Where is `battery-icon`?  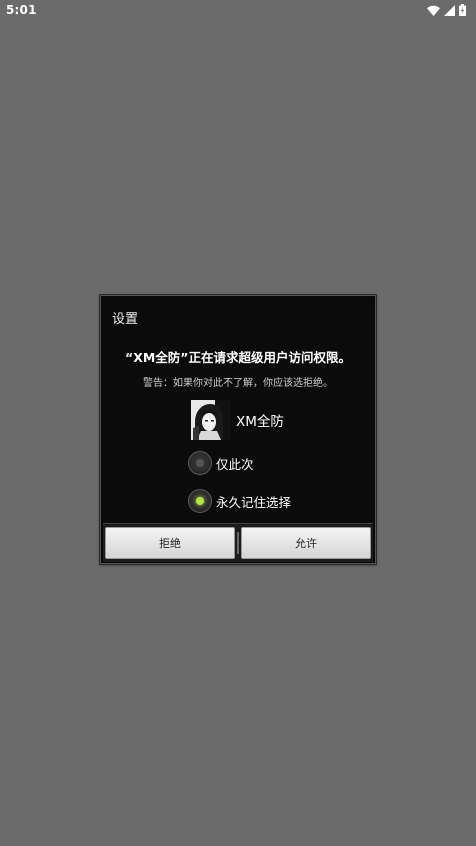
battery-icon is located at coordinates (462, 10).